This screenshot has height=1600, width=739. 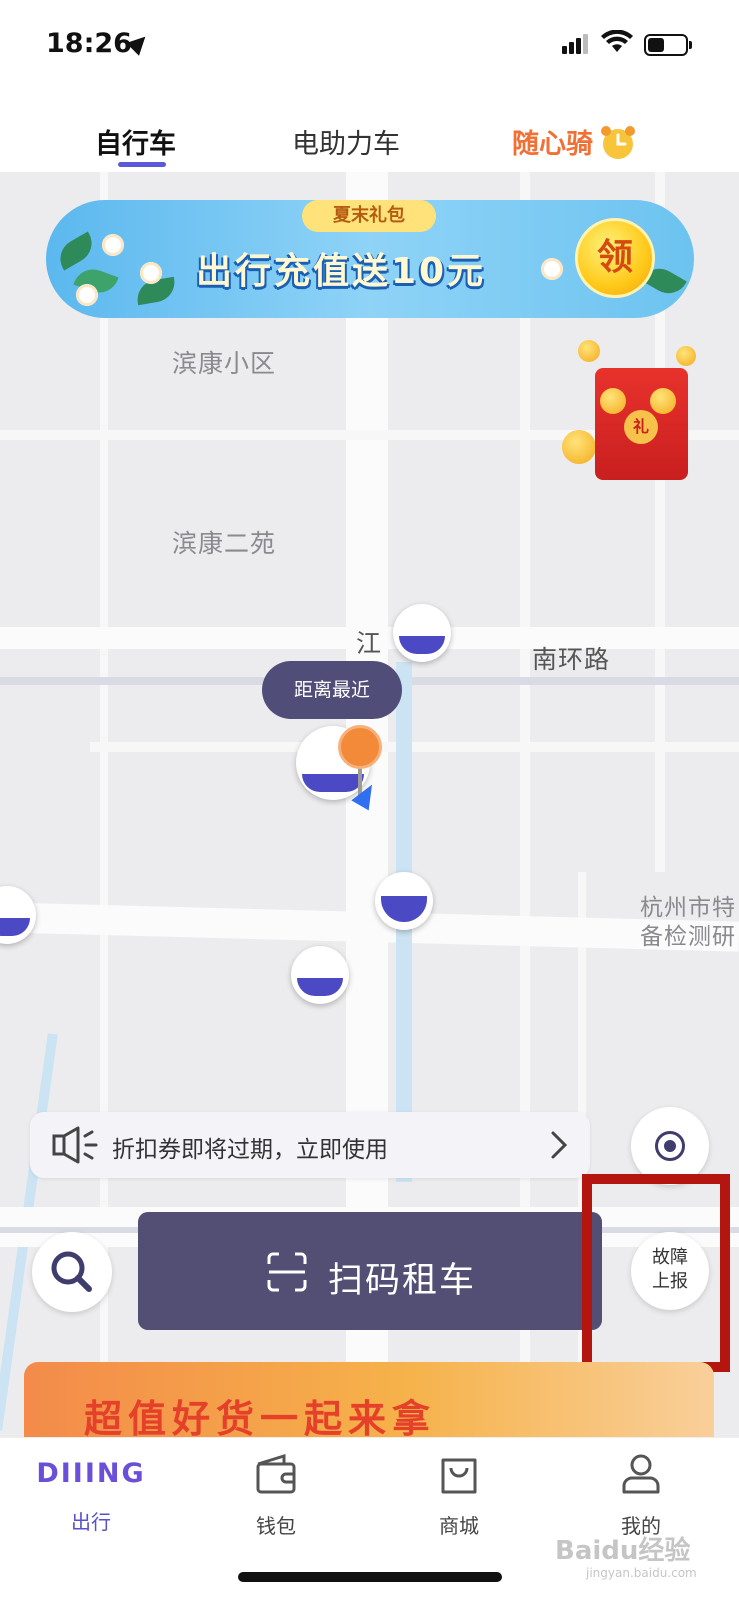 What do you see at coordinates (360, 747) in the screenshot?
I see `location-pin-icon` at bounding box center [360, 747].